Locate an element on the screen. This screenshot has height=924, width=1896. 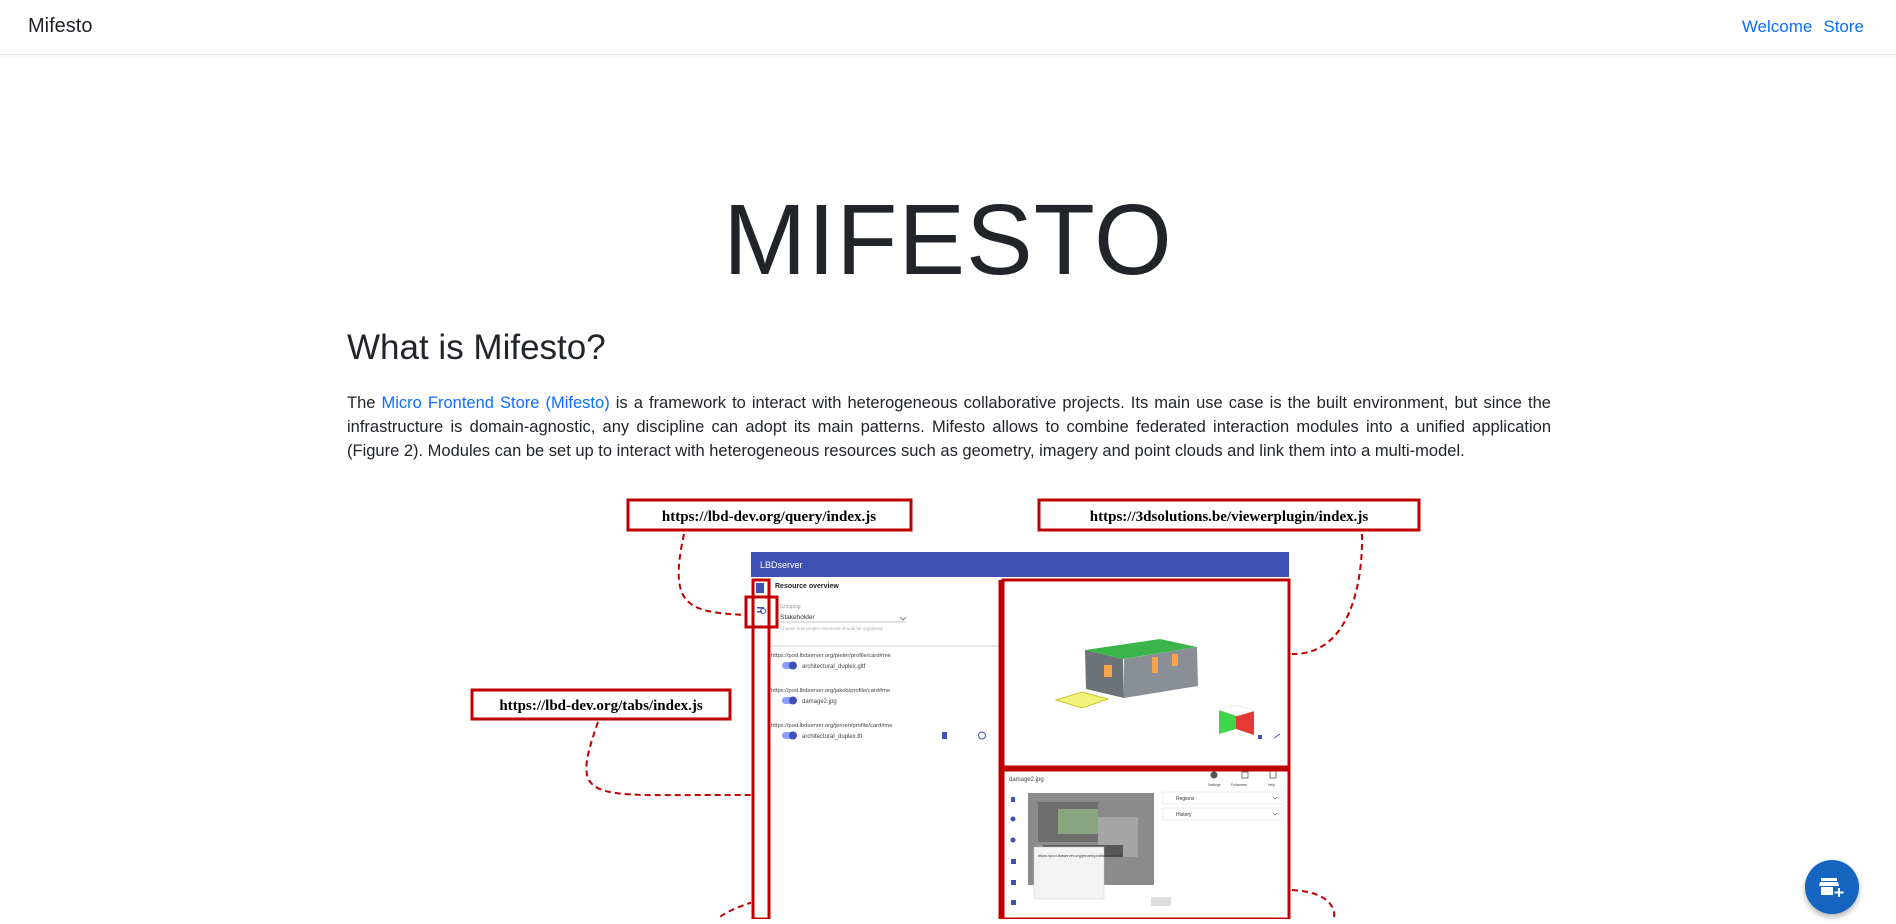
add-store-icon is located at coordinates (1831, 887).